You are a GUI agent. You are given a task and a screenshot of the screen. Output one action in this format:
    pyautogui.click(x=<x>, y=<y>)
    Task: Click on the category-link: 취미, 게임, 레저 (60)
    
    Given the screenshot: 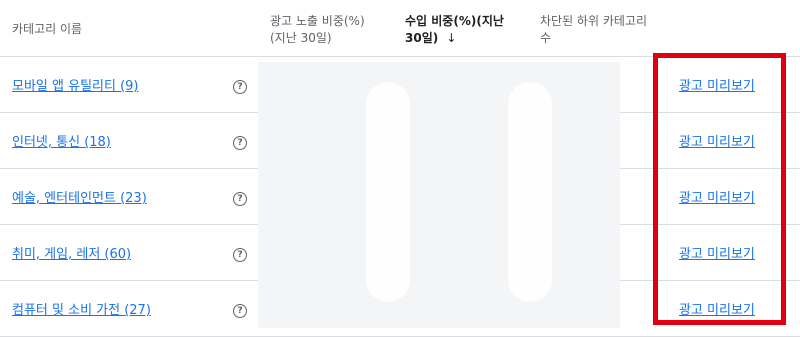 What is the action you would take?
    pyautogui.click(x=71, y=252)
    